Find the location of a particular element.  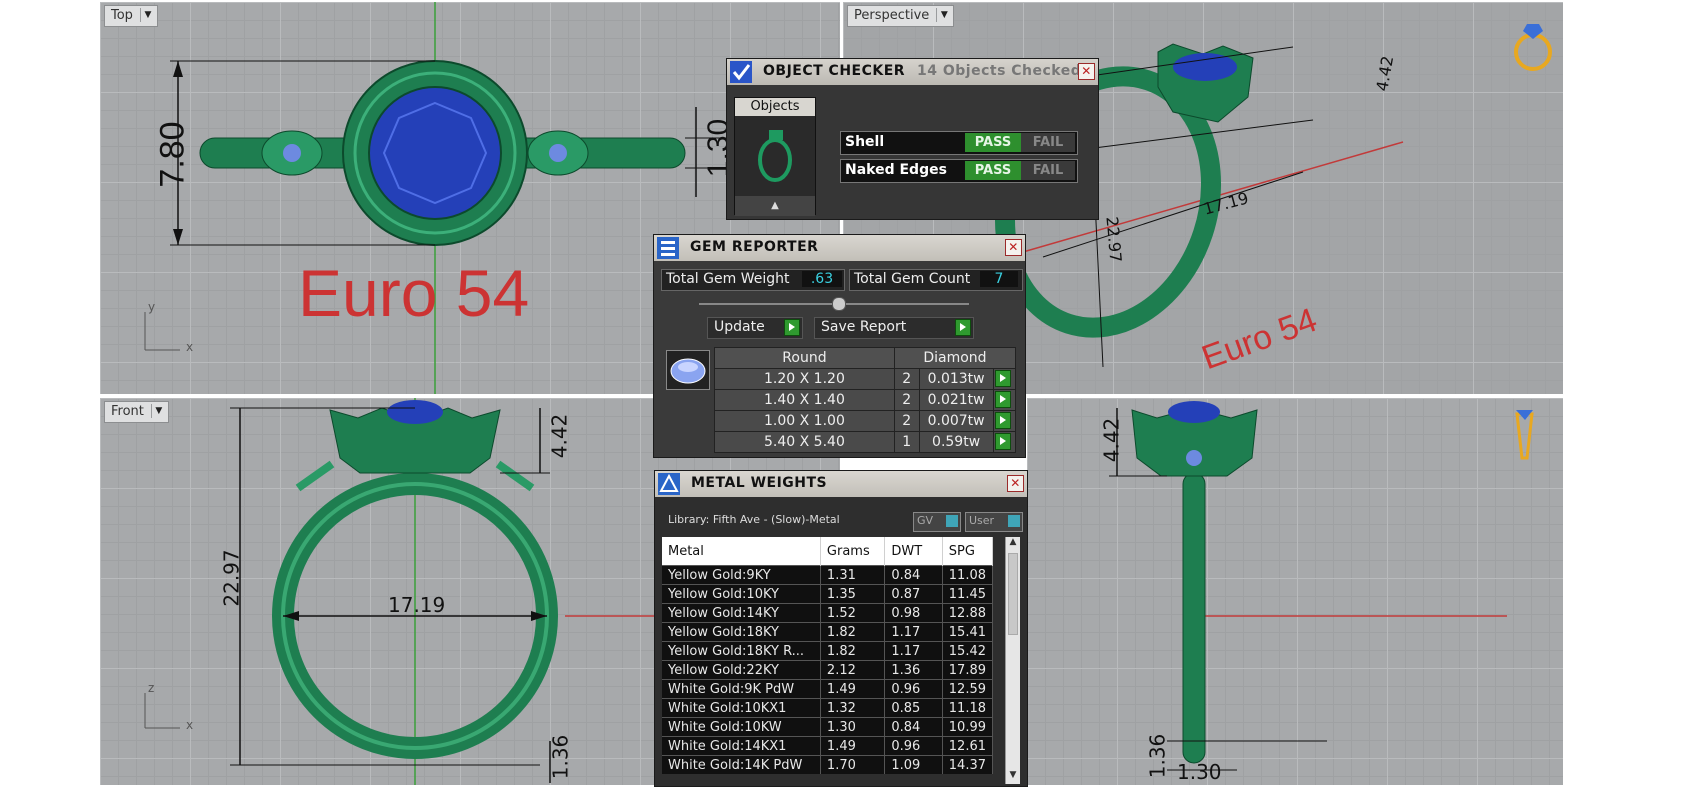

chevron-up-icon: ▲ is located at coordinates (775, 206).